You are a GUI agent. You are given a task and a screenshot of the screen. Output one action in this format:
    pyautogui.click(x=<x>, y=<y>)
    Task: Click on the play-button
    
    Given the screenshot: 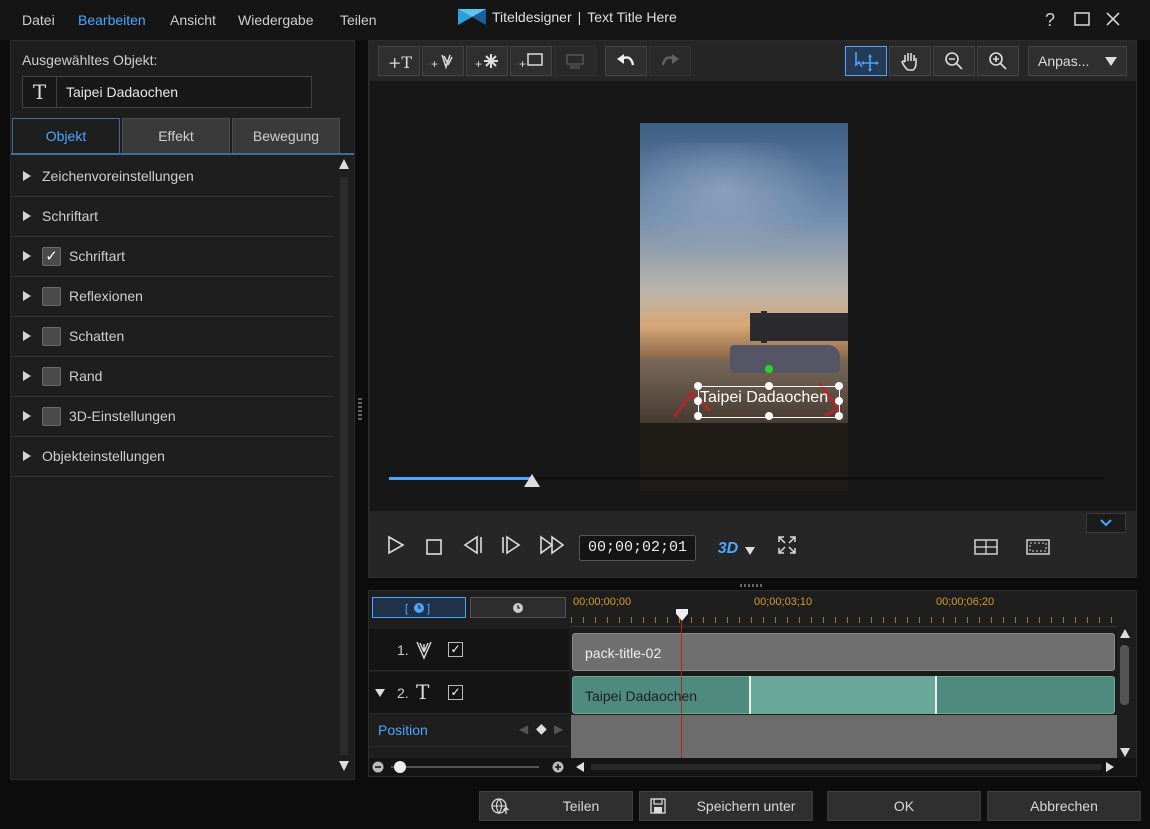 What is the action you would take?
    pyautogui.click(x=396, y=549)
    